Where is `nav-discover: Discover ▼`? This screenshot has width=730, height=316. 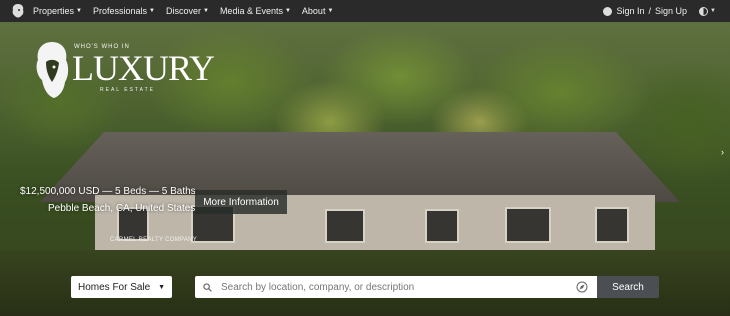
nav-discover: Discover ▼ is located at coordinates (187, 11).